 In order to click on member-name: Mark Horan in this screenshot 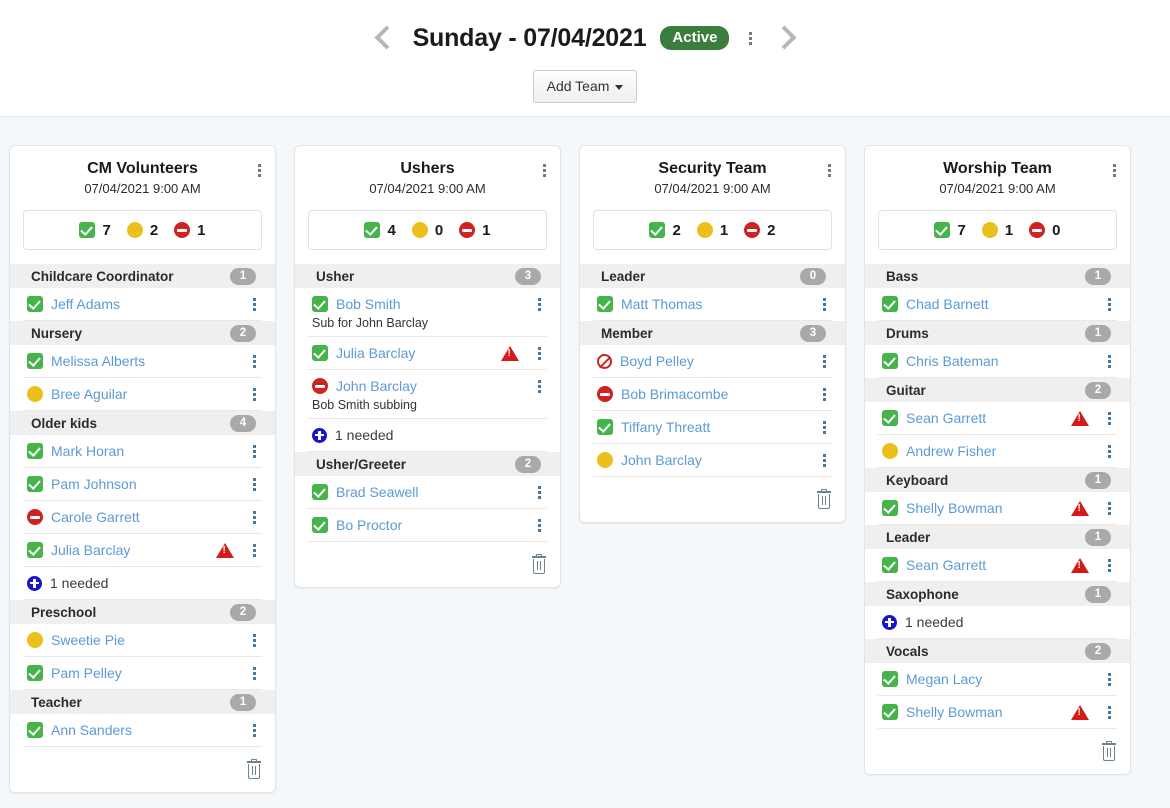, I will do `click(129, 451)`.